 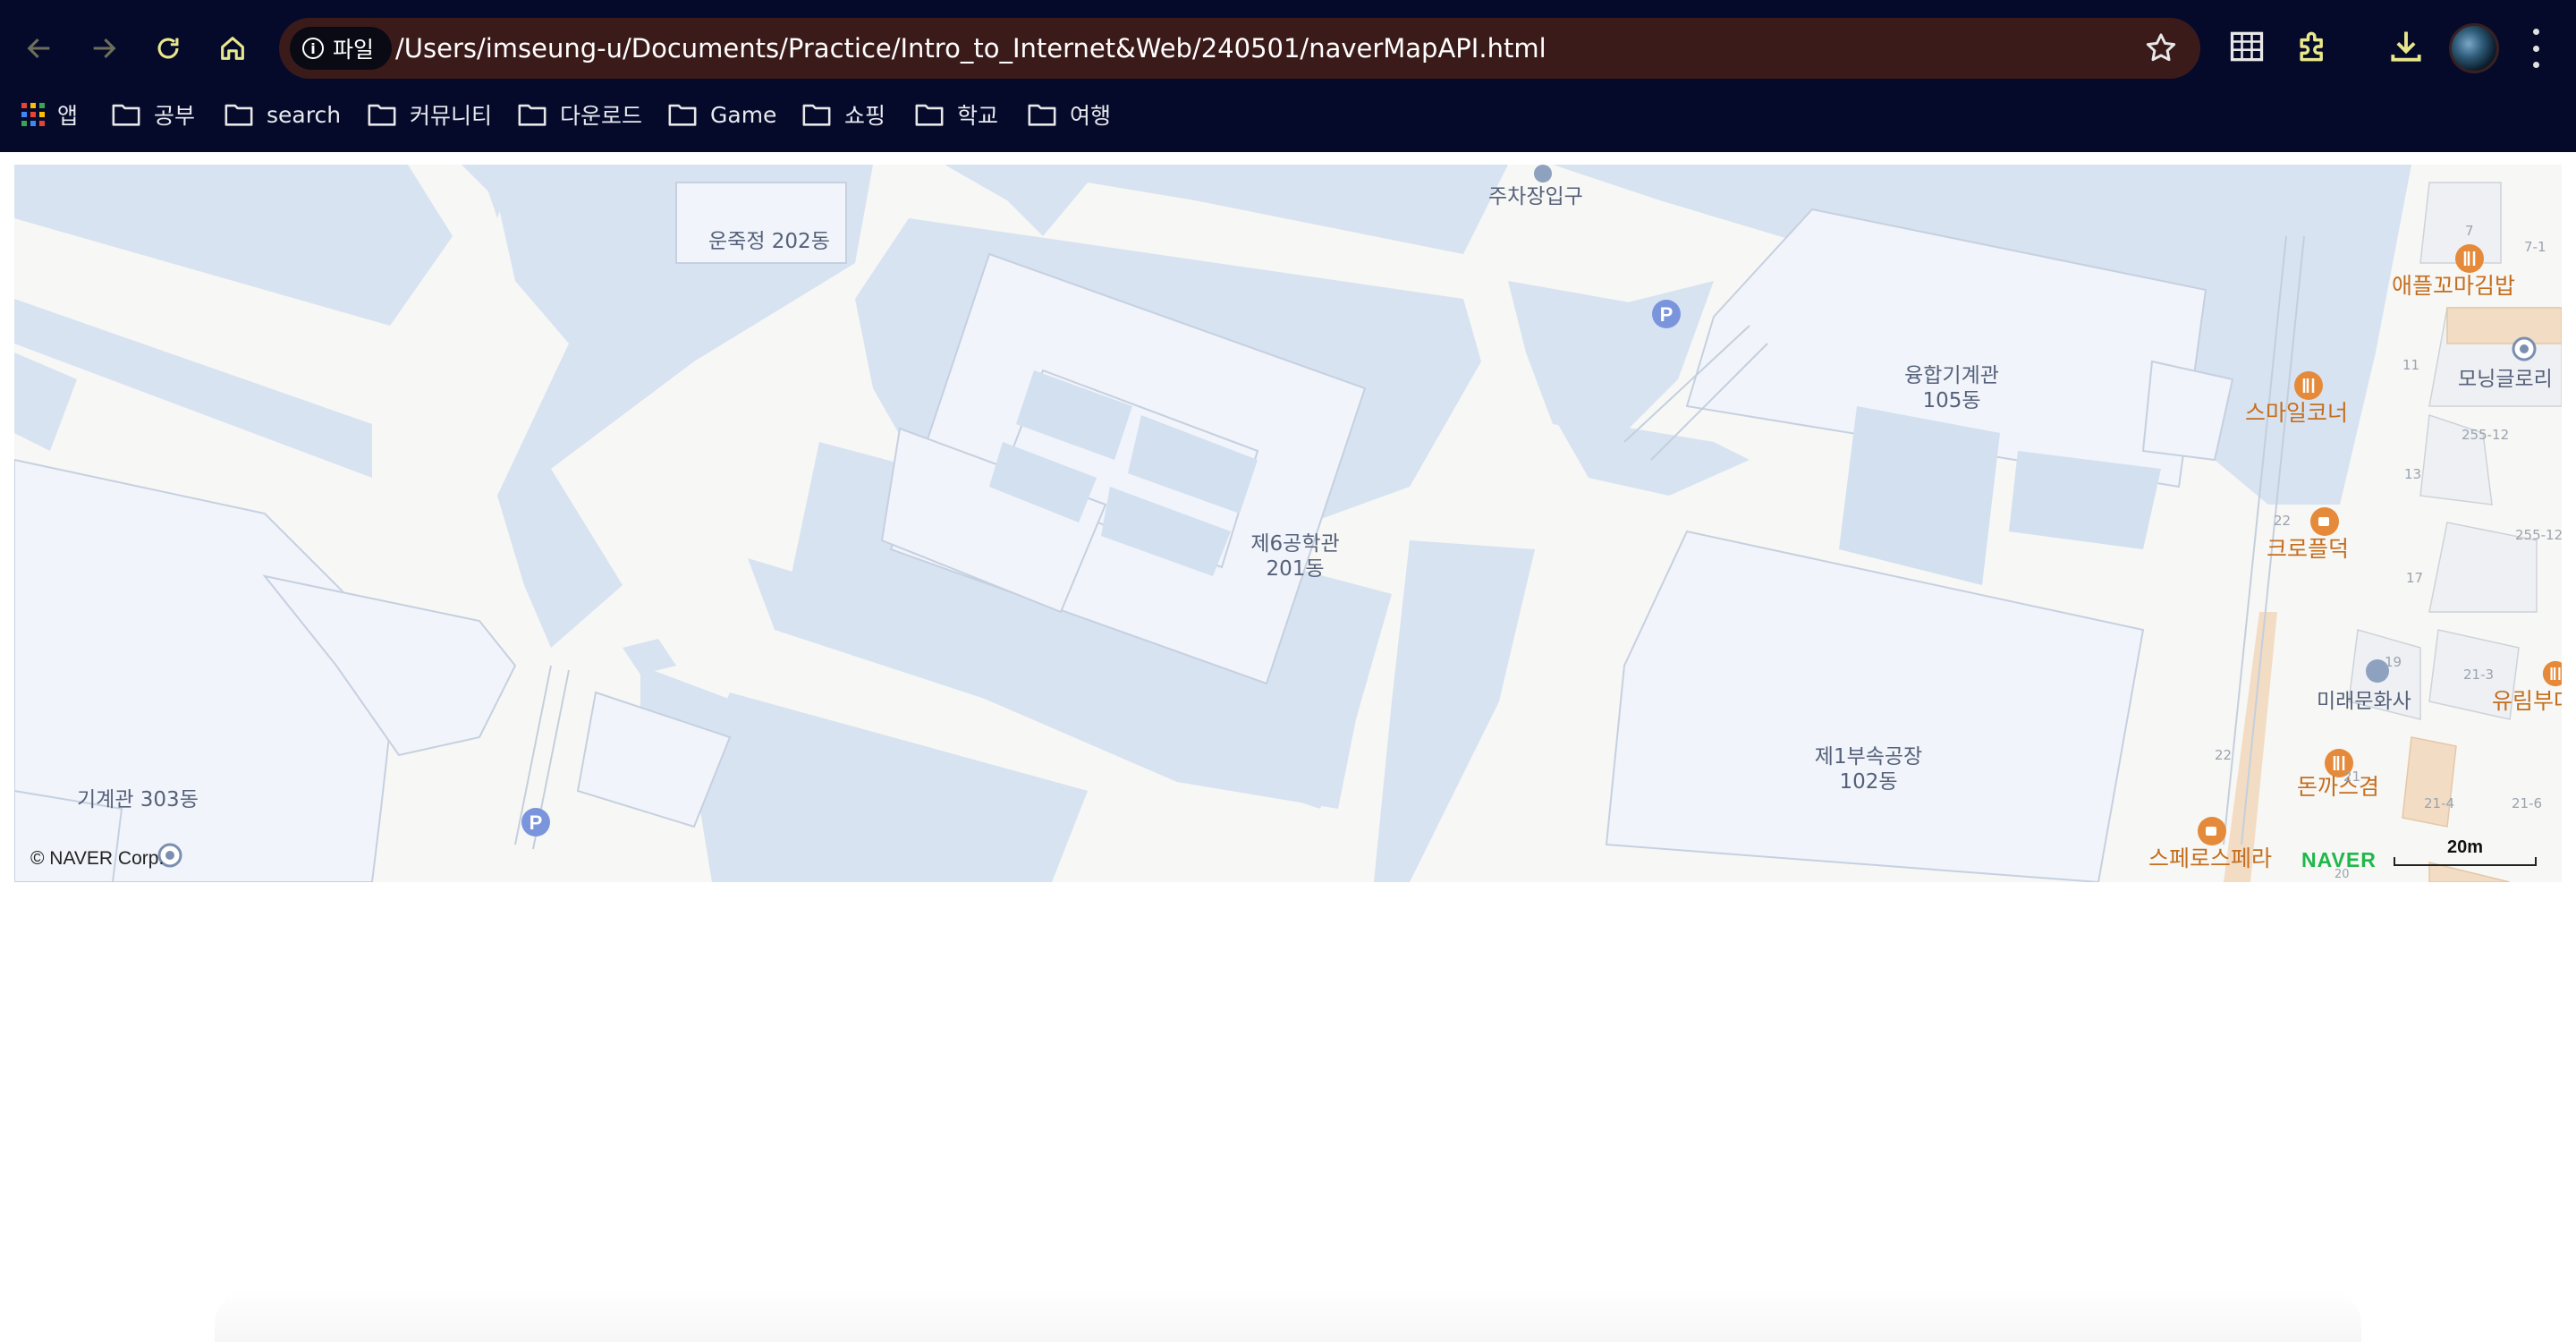 I want to click on lot-number: 7, so click(x=2469, y=231).